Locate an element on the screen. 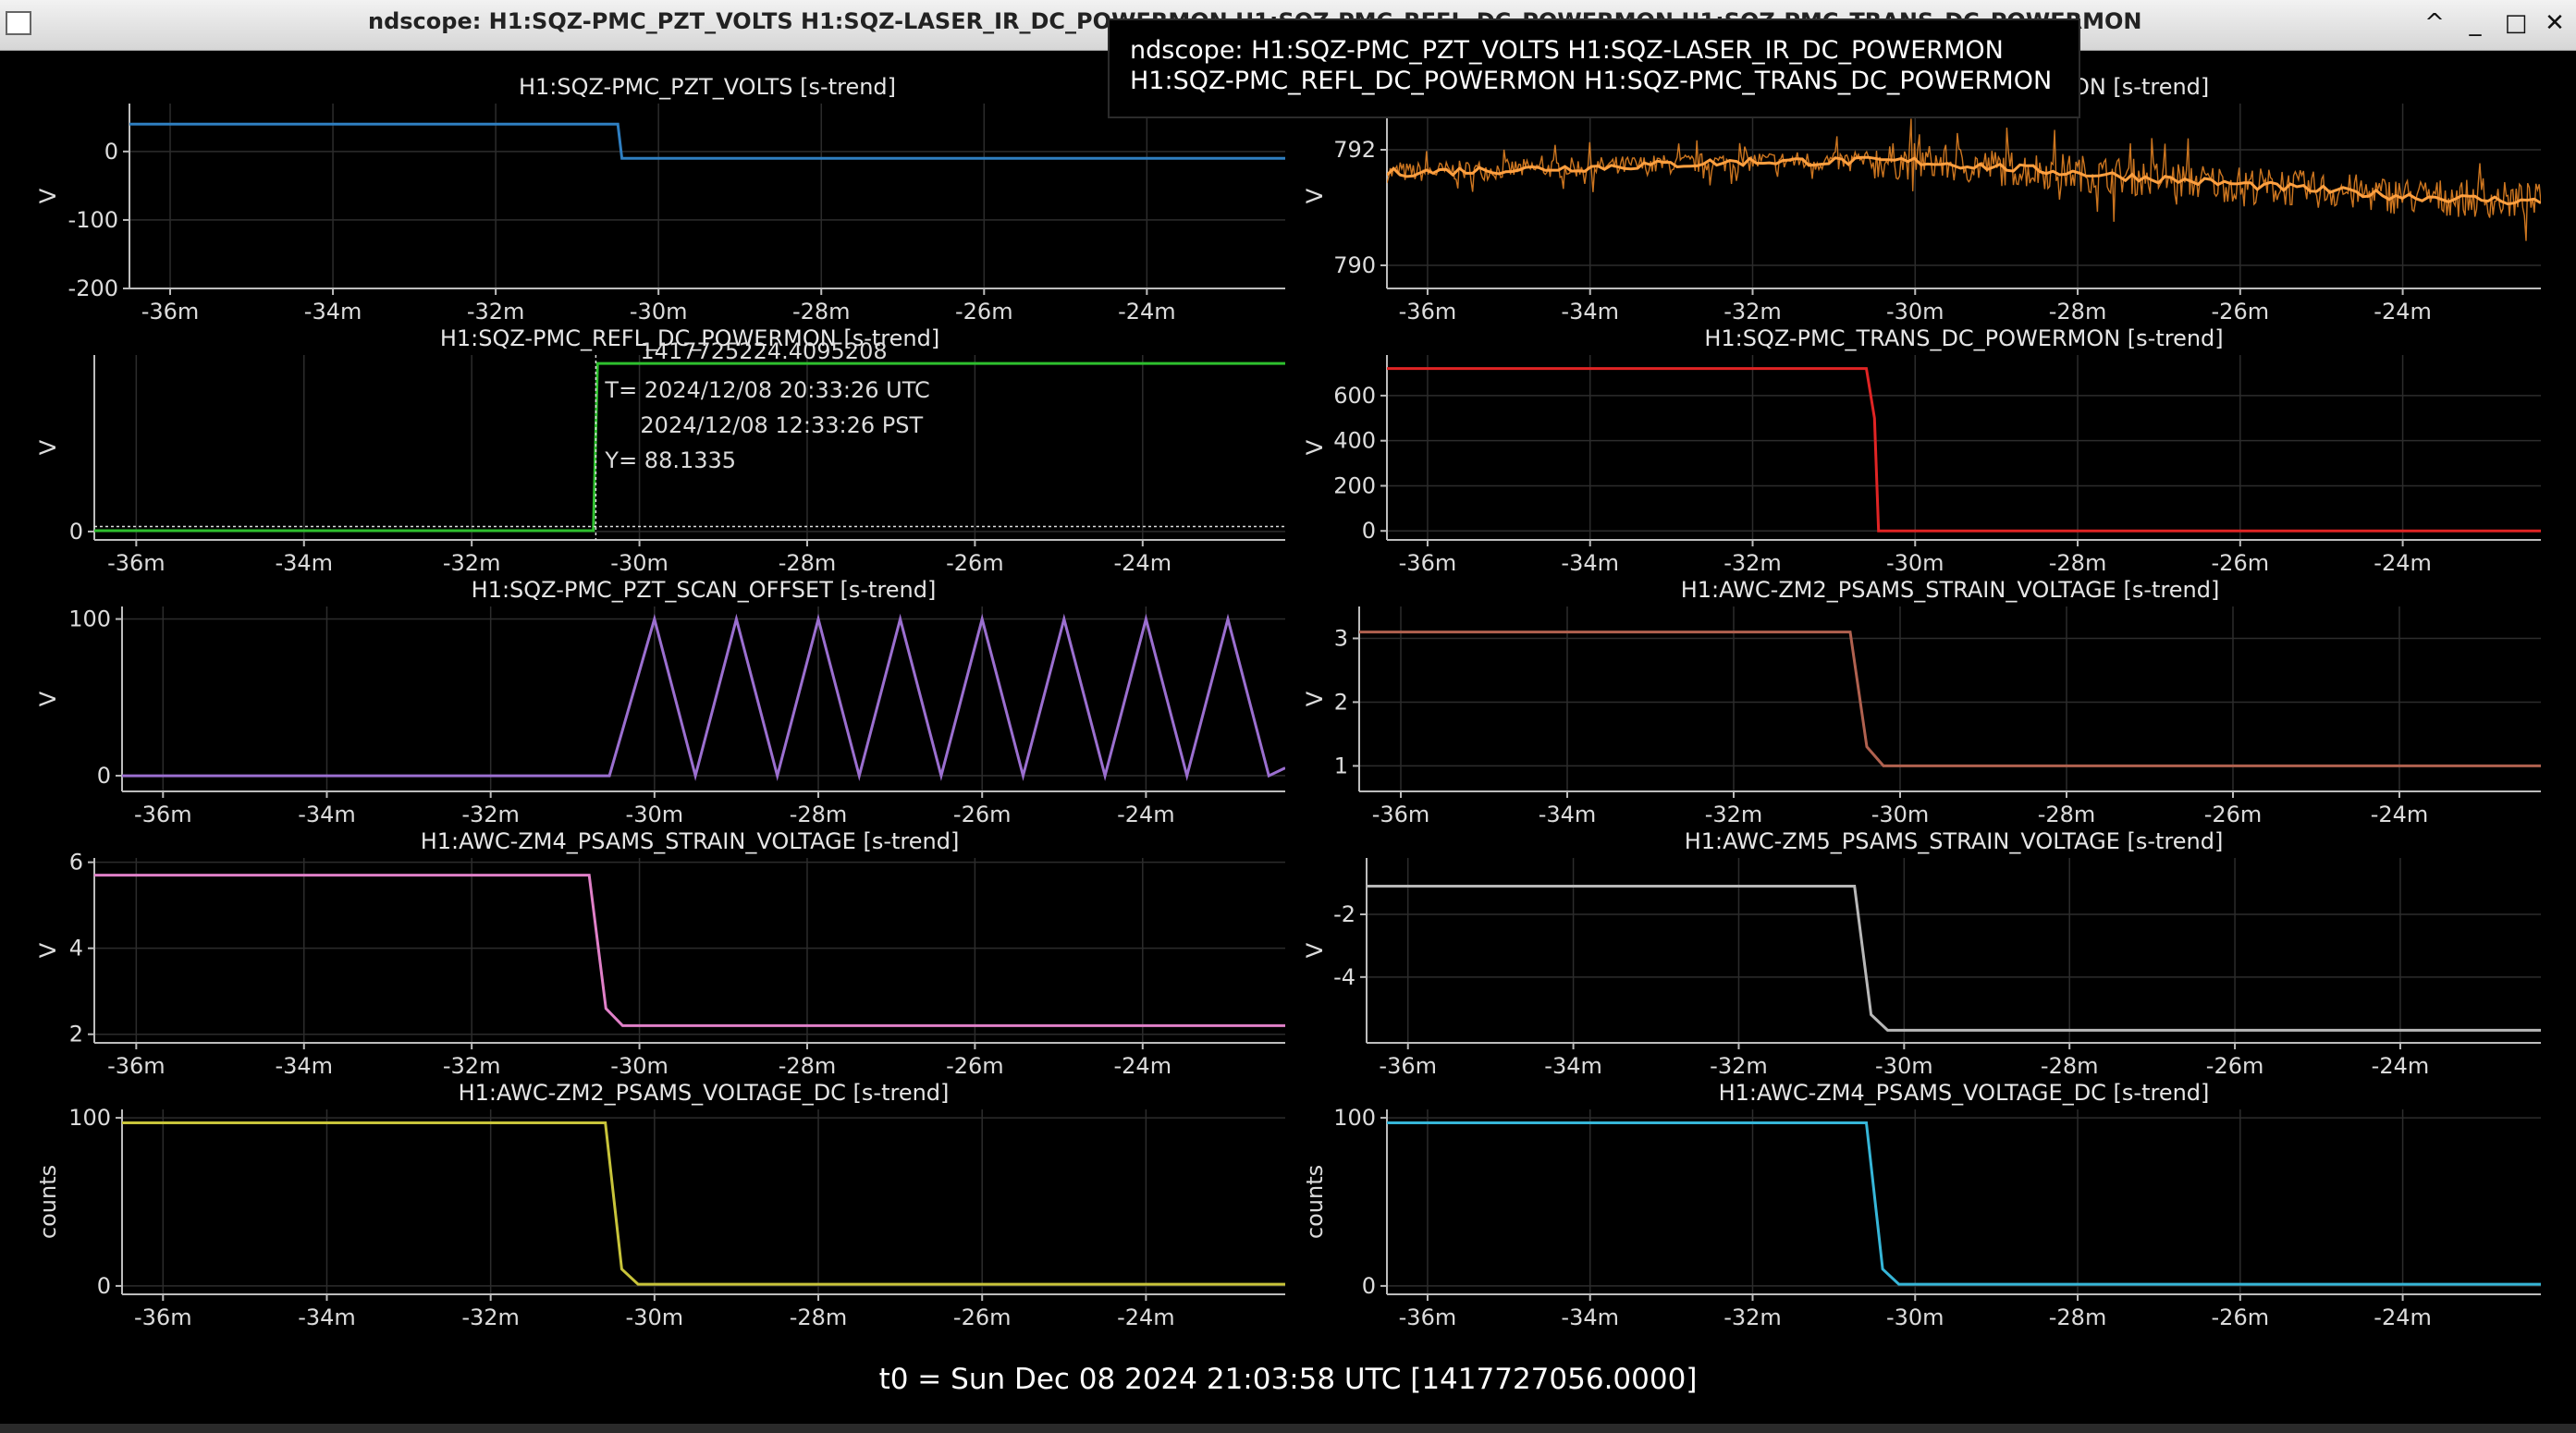 The width and height of the screenshot is (2576, 1433). app-icon is located at coordinates (18, 23).